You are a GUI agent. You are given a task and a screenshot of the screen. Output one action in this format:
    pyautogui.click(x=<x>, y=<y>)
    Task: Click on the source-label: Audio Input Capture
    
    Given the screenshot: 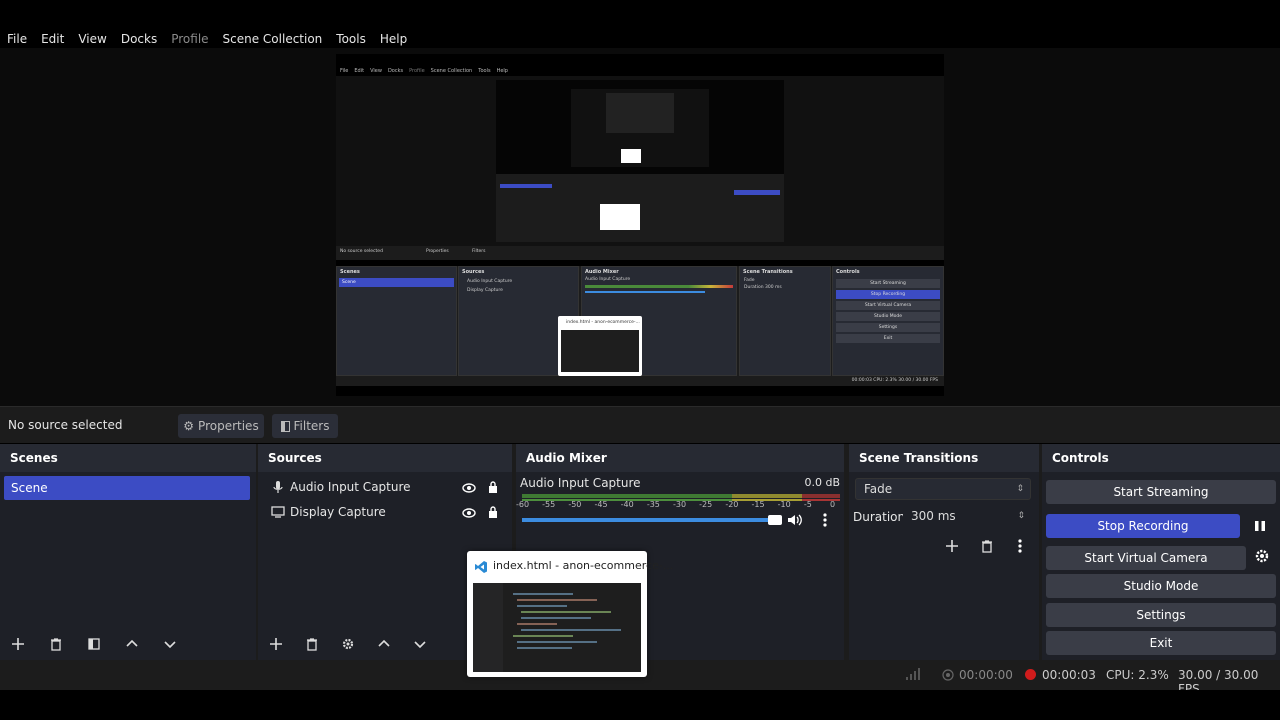 What is the action you would take?
    pyautogui.click(x=350, y=487)
    